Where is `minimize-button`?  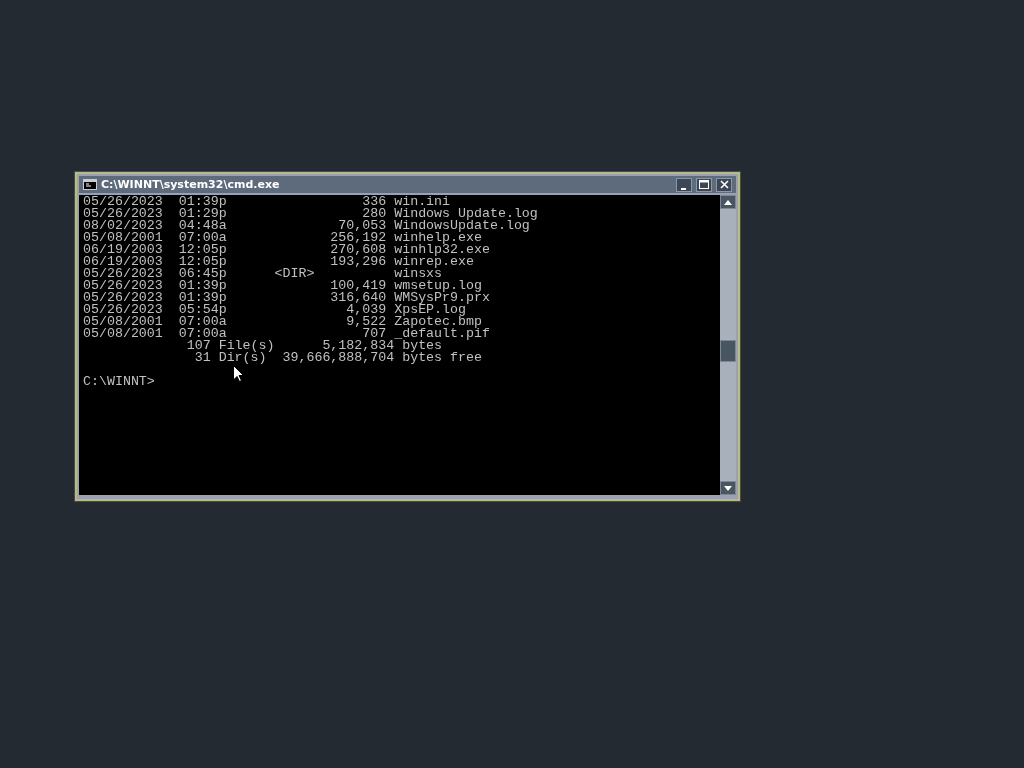
minimize-button is located at coordinates (684, 184).